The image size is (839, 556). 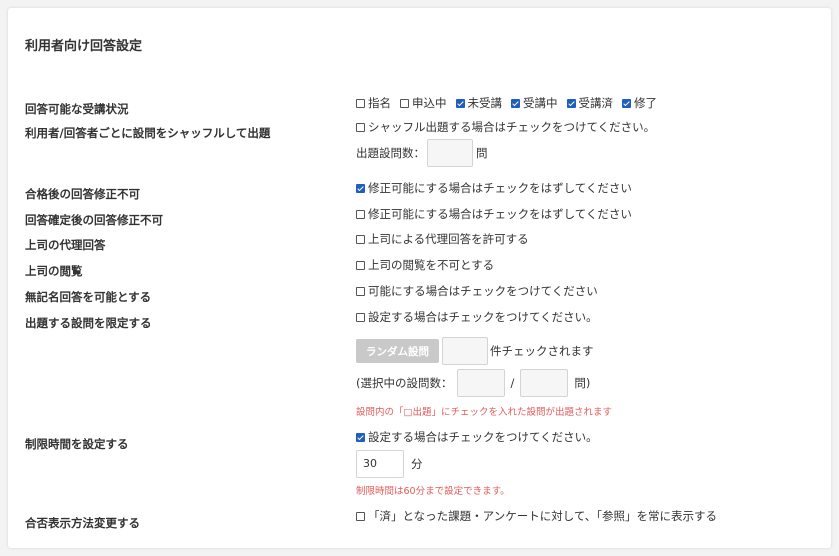 I want to click on selected-count-prefix: (選択中の設問数：, so click(x=404, y=383).